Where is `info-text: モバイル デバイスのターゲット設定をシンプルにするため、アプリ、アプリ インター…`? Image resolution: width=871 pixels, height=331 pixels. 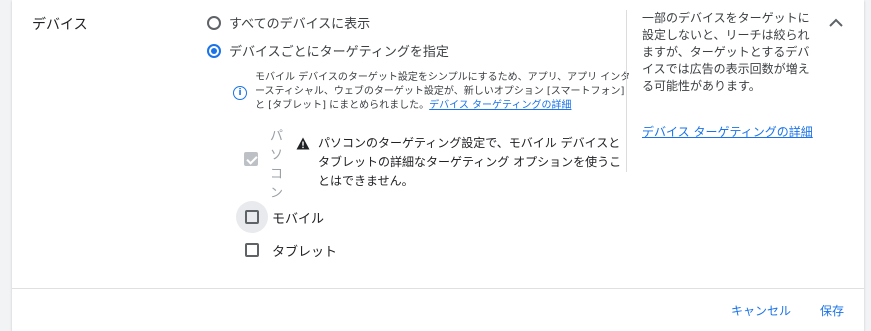 info-text: モバイル デバイスのターゲット設定をシンプルにするため、アプリ、アプリ インター… is located at coordinates (443, 91).